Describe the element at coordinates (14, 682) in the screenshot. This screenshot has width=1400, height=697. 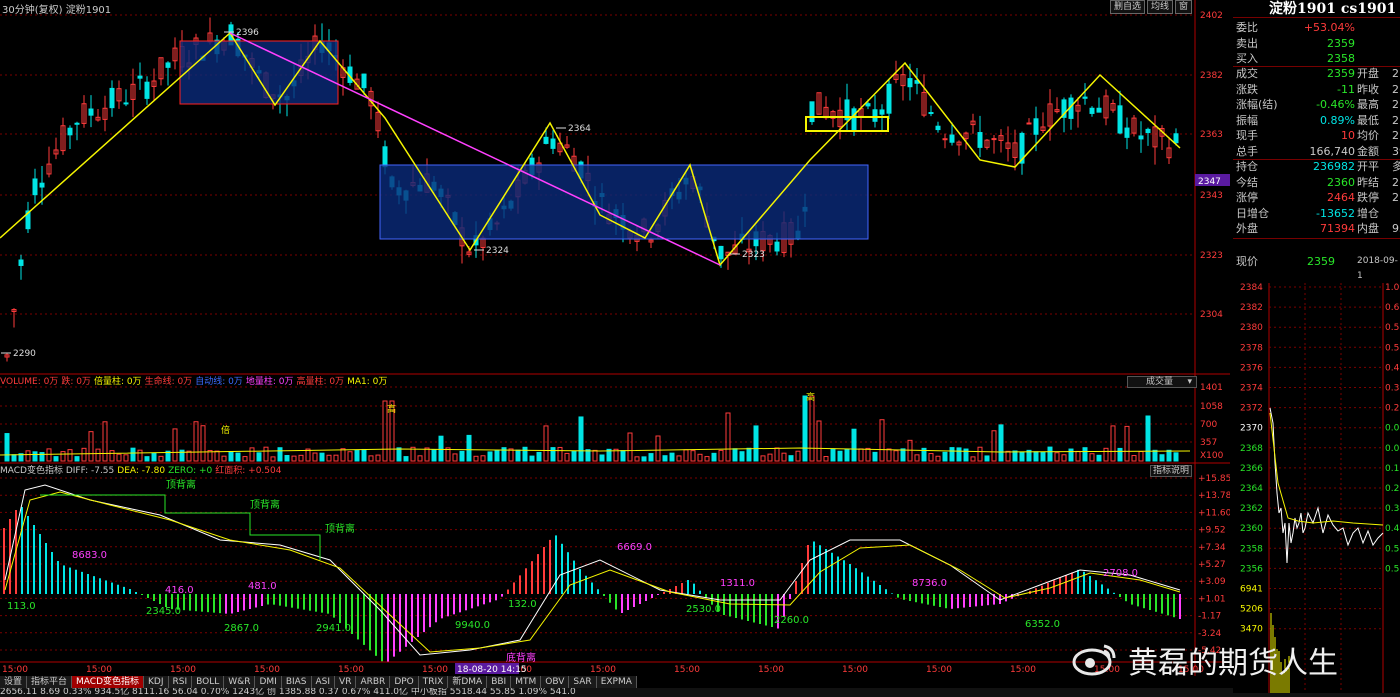
I see `indicator-tab: 设置` at that location.